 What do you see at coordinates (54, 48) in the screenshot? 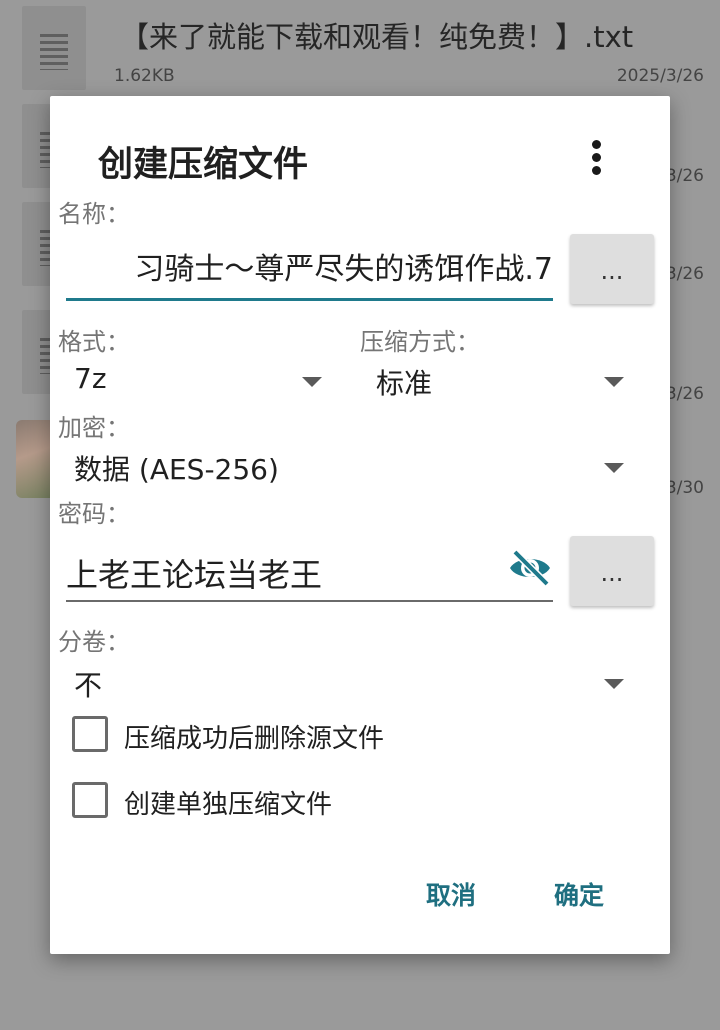
I see `text-file-icon` at bounding box center [54, 48].